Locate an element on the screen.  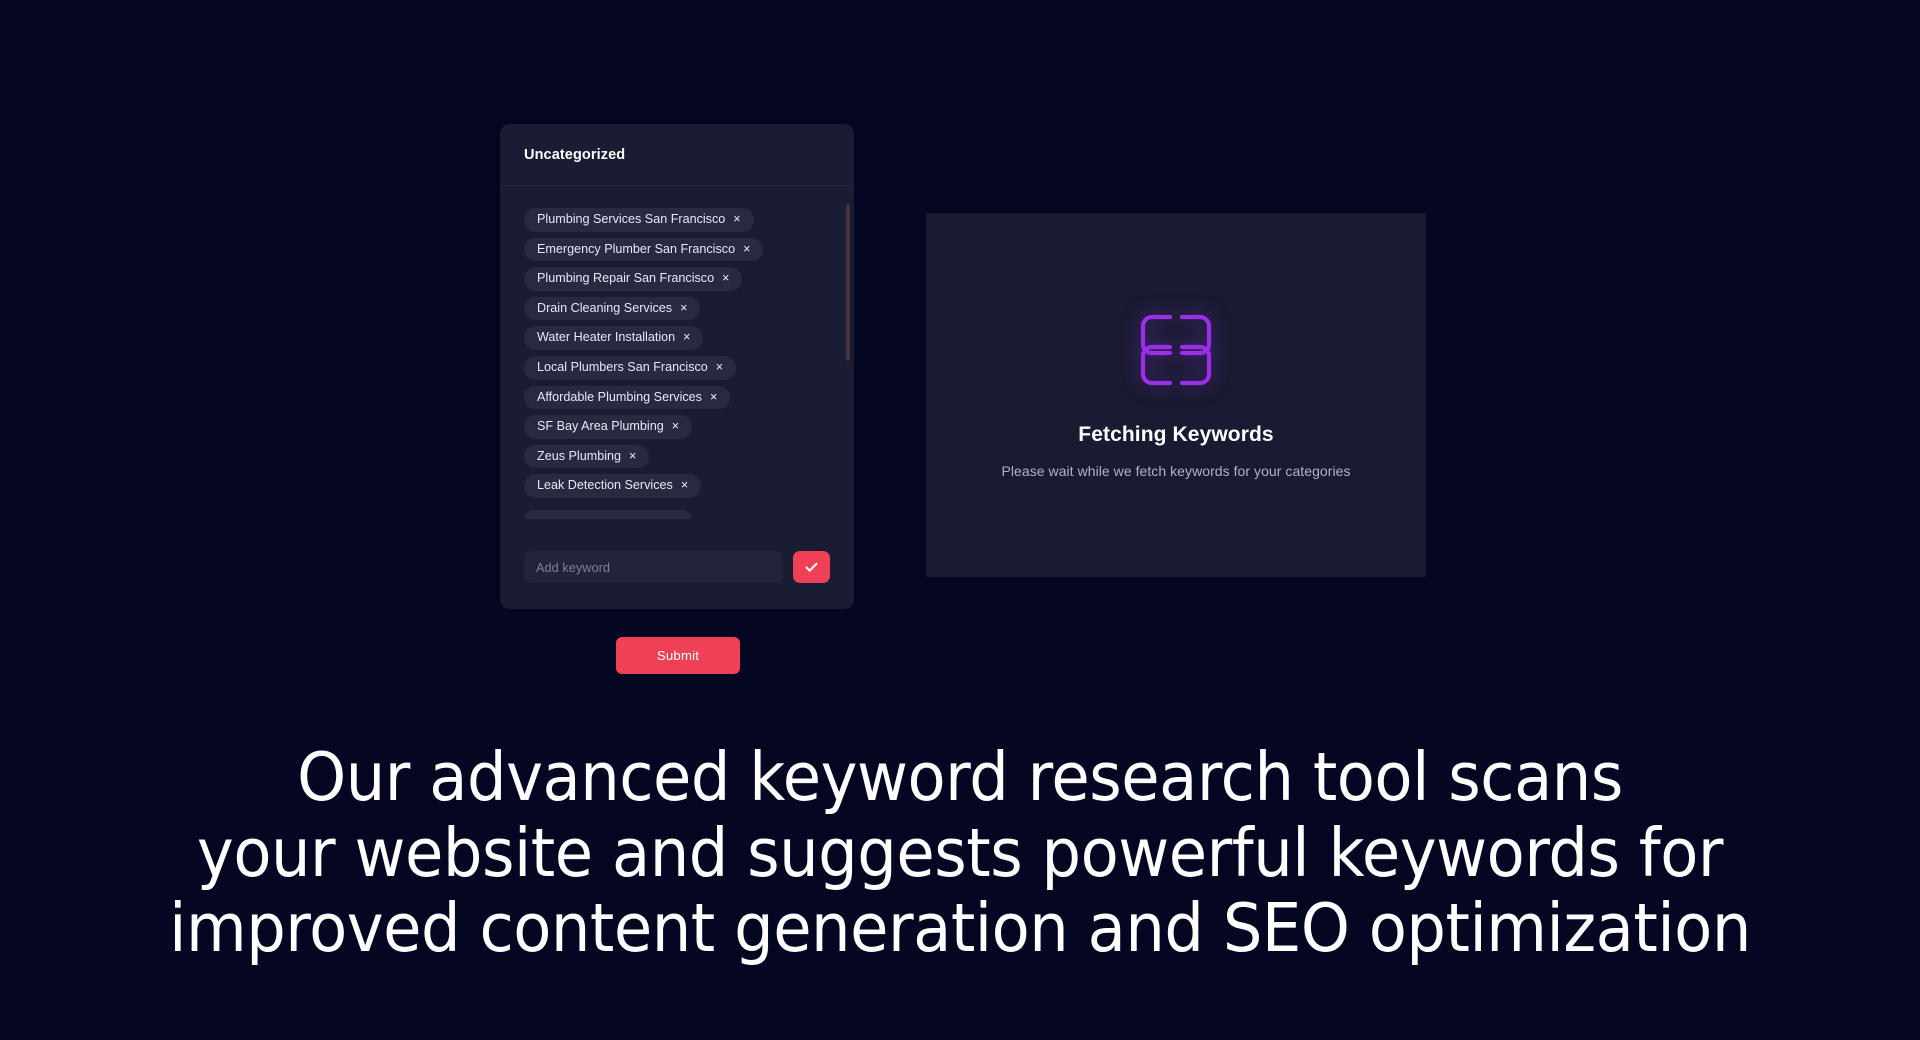
keyword-chip-label: Water Heater Installation is located at coordinates (606, 337).